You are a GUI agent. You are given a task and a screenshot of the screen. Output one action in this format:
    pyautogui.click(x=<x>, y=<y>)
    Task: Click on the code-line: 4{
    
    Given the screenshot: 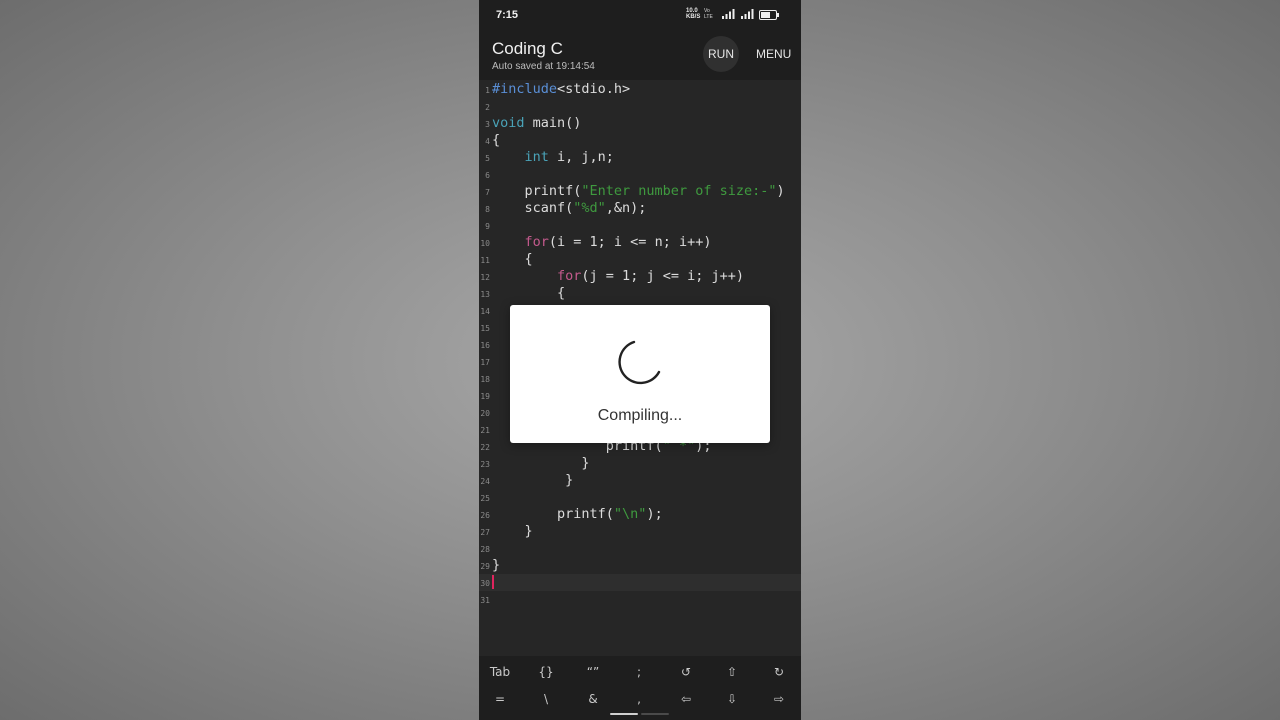 What is the action you would take?
    pyautogui.click(x=493, y=140)
    